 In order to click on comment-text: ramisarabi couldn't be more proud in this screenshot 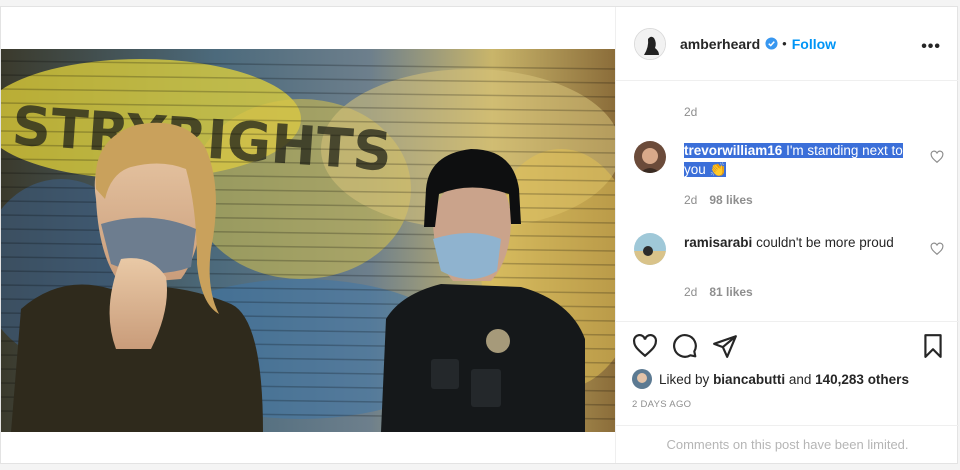, I will do `click(800, 242)`.